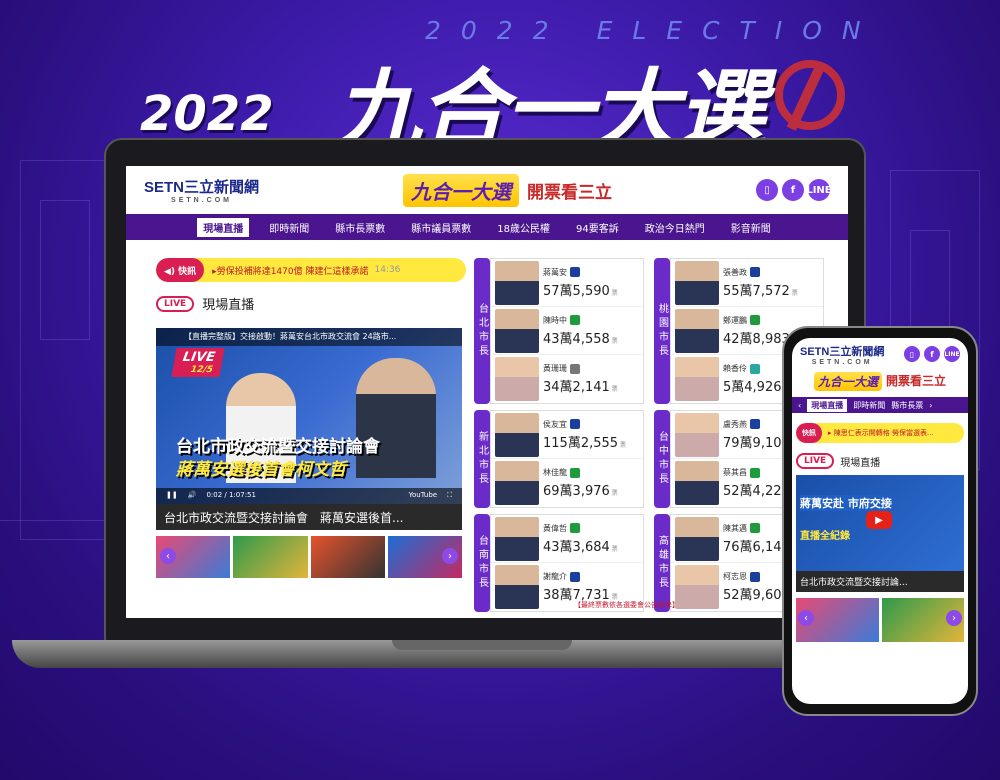  What do you see at coordinates (842, 354) in the screenshot?
I see `phone-site-logo: SETN三立新聞網 SETN.COM` at bounding box center [842, 354].